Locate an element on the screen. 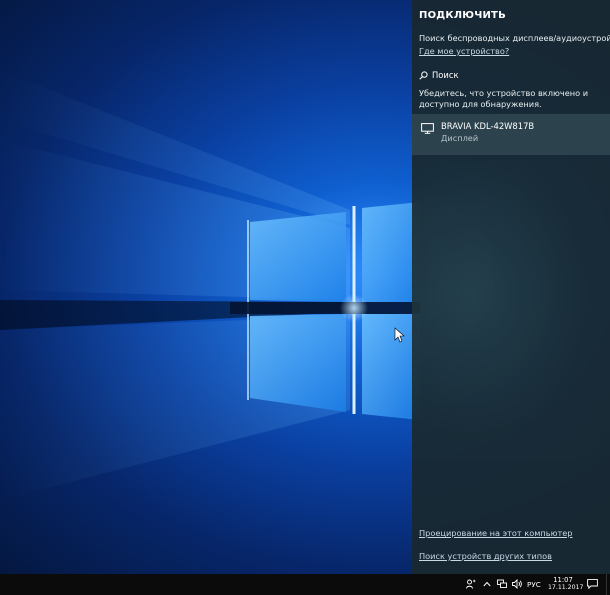 The height and width of the screenshot is (595, 610). taskbar-clock: 11:07 17.11.2017 is located at coordinates (566, 584).